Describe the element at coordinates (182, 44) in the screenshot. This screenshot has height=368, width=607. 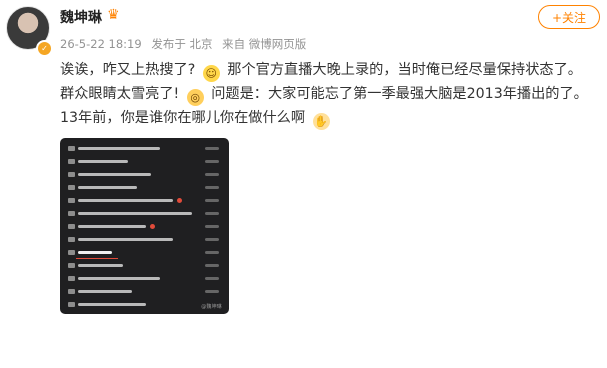
I see `post-location: 发布于 北京` at that location.